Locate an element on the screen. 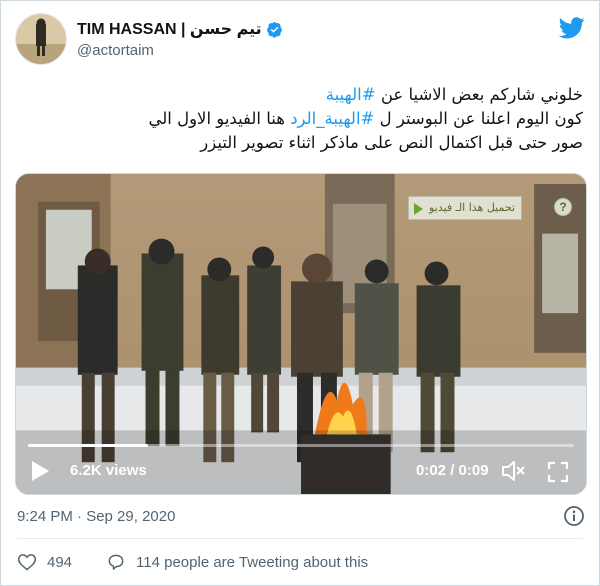  heart-icon is located at coordinates (27, 562).